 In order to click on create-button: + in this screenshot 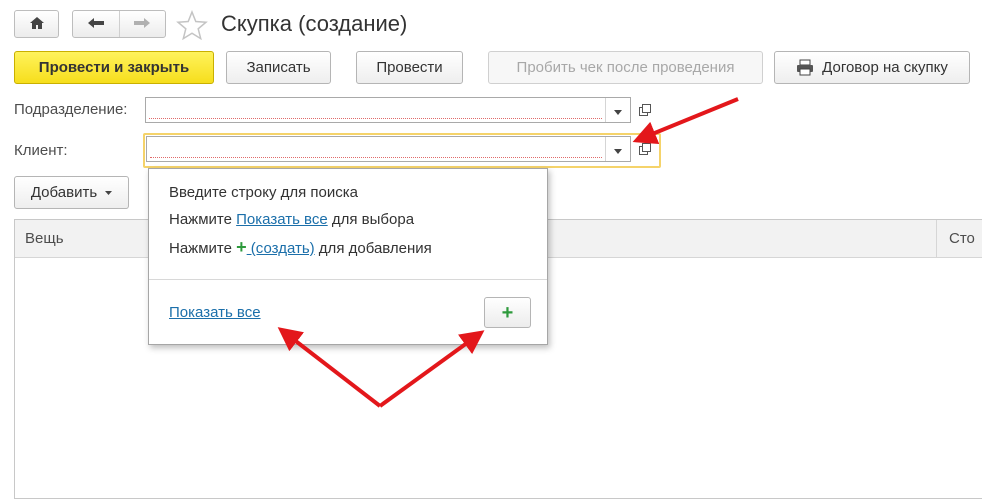, I will do `click(507, 312)`.